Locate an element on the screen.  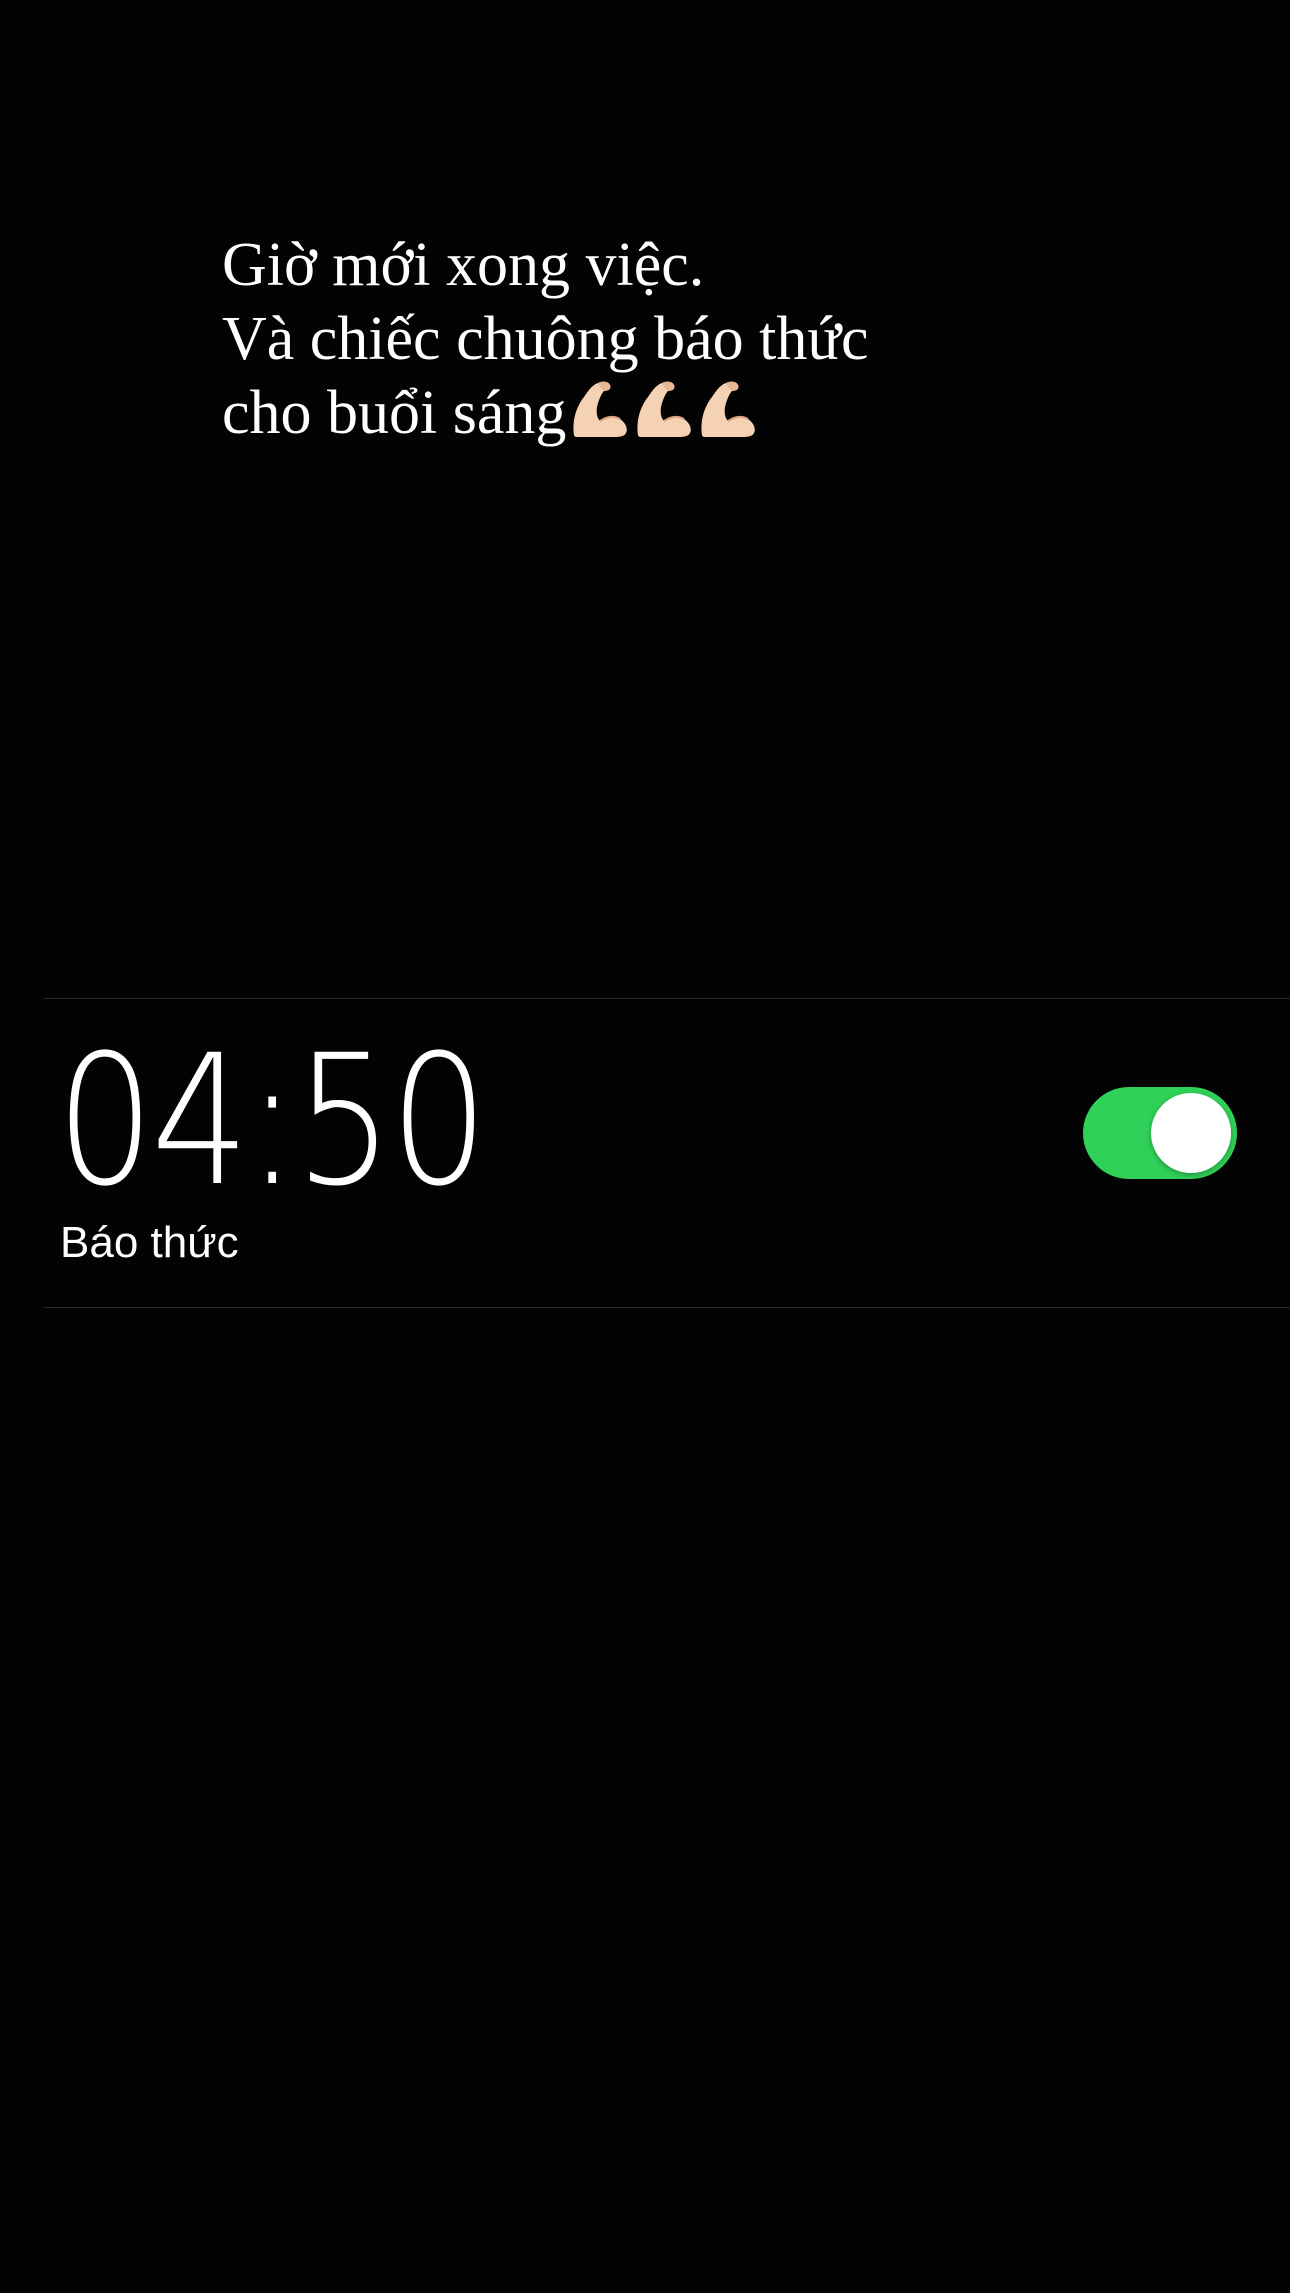
alarm-row-bottom-divider is located at coordinates (667, 1307).